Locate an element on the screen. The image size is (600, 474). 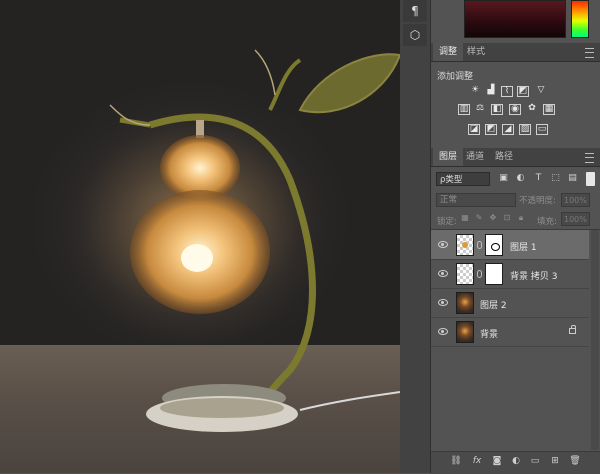
add-mask-icon: ◙ is located at coordinates (497, 461).